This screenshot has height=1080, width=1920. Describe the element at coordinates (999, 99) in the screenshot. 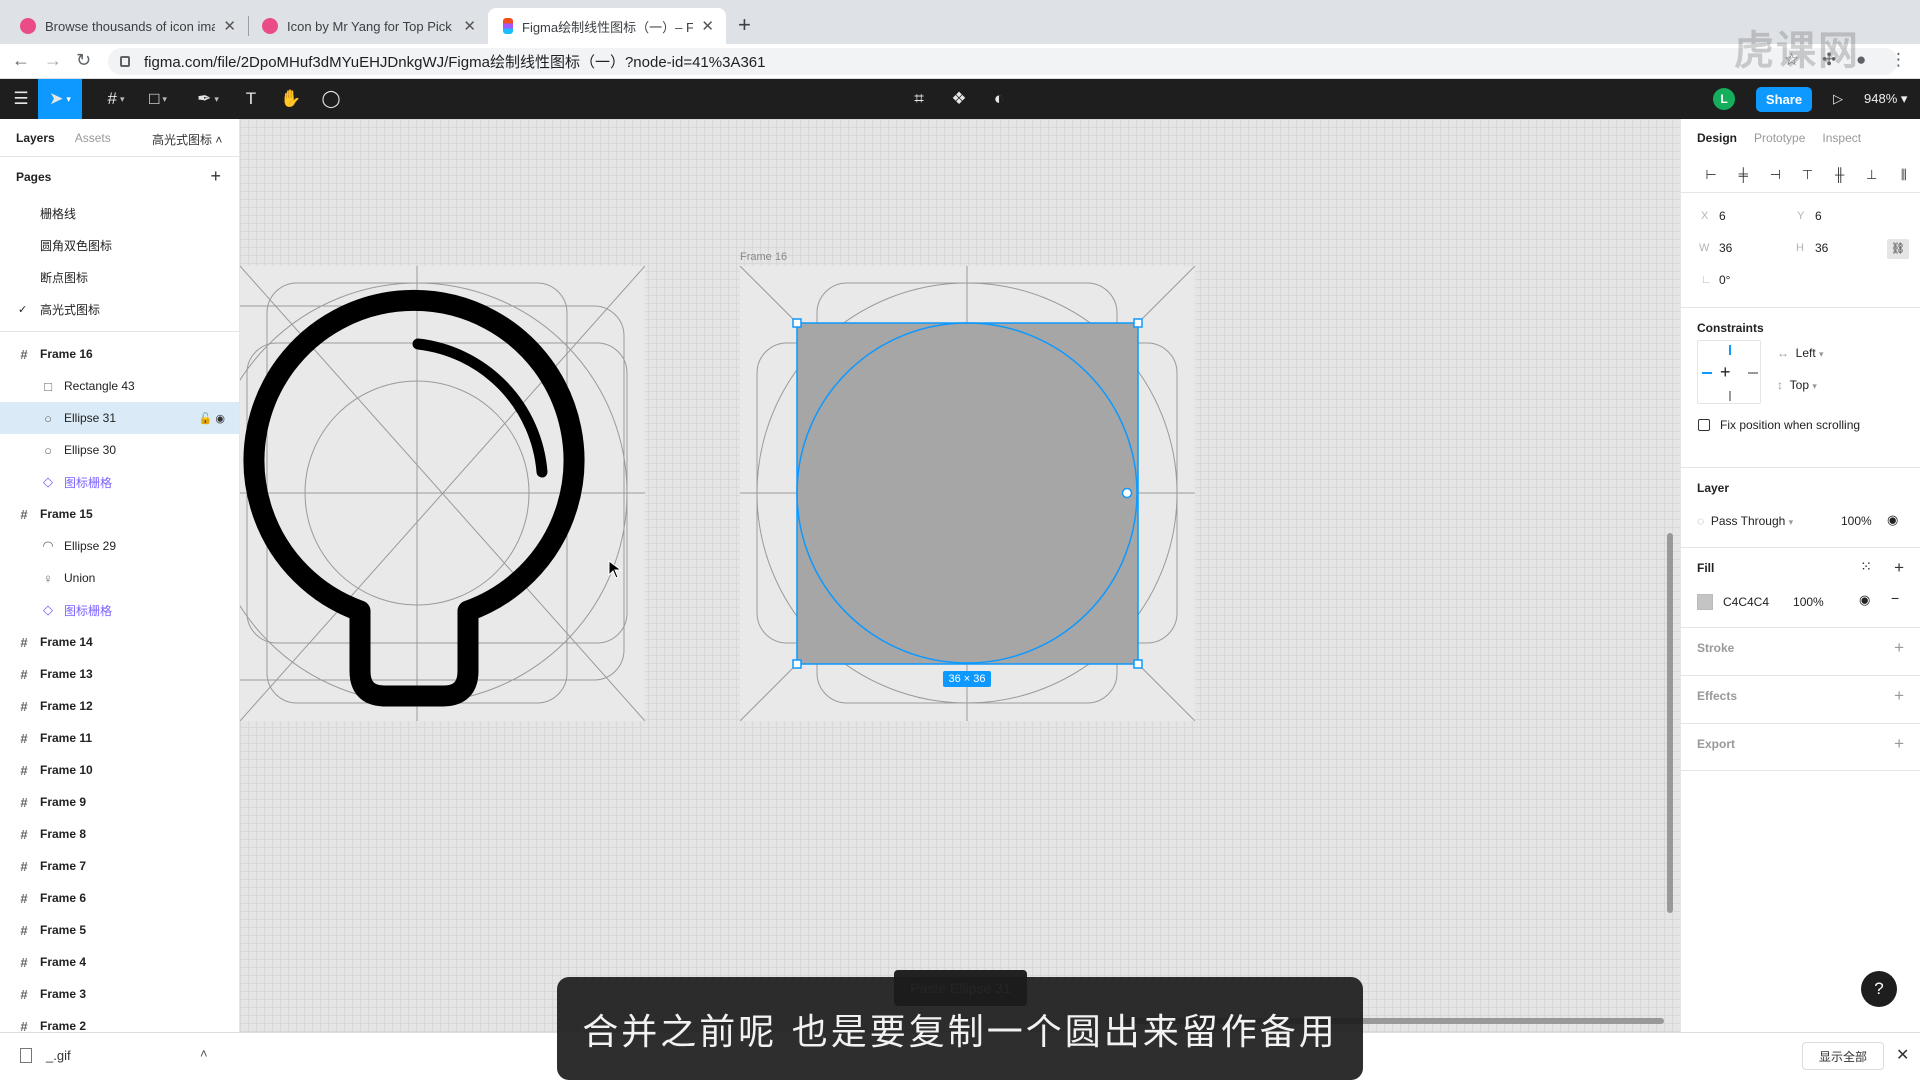

I see `contrast-icon: ◐` at that location.